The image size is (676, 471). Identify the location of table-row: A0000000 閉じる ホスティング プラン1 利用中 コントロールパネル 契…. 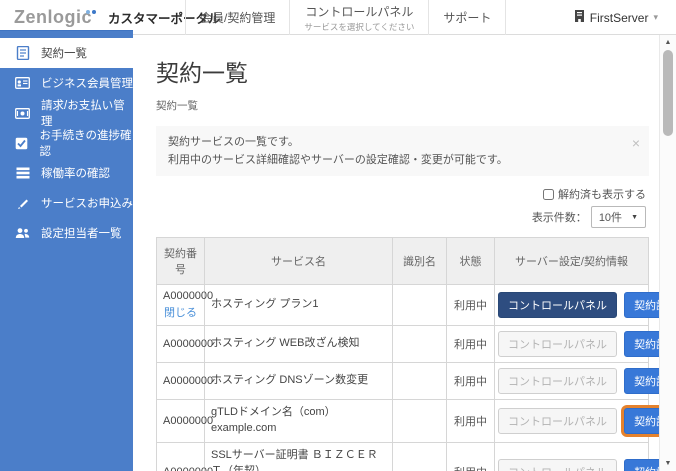
(416, 305).